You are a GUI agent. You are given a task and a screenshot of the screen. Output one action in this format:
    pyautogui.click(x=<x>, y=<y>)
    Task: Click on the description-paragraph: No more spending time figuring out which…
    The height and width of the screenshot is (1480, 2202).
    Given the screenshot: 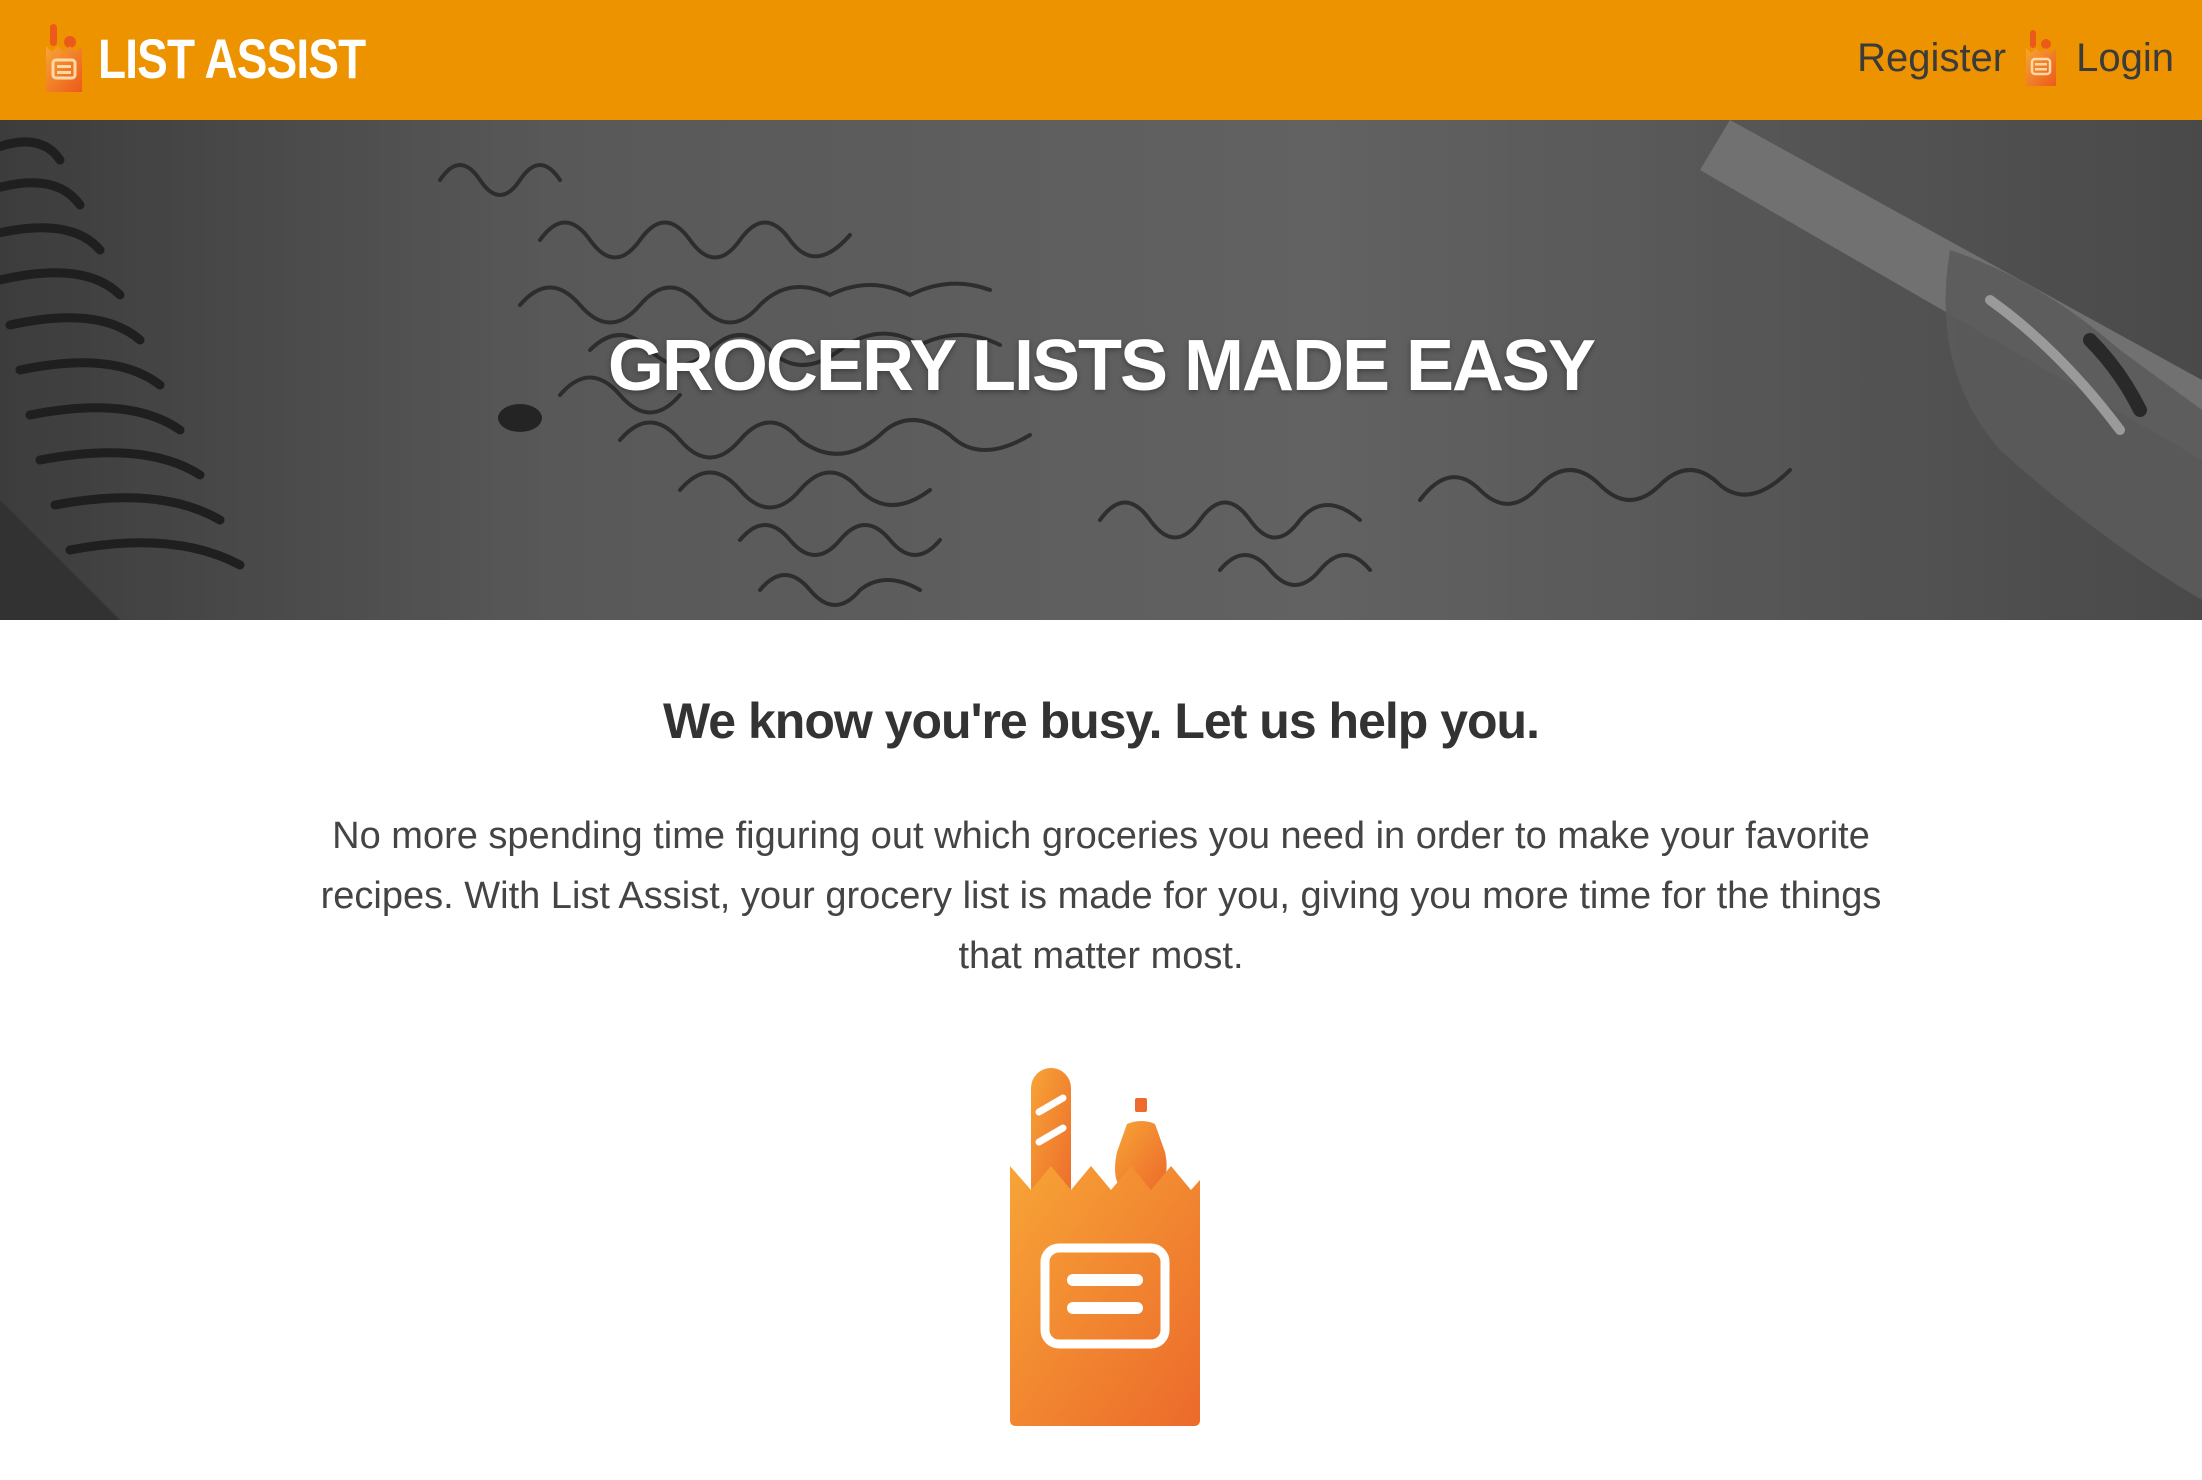 What is the action you would take?
    pyautogui.click(x=1101, y=896)
    